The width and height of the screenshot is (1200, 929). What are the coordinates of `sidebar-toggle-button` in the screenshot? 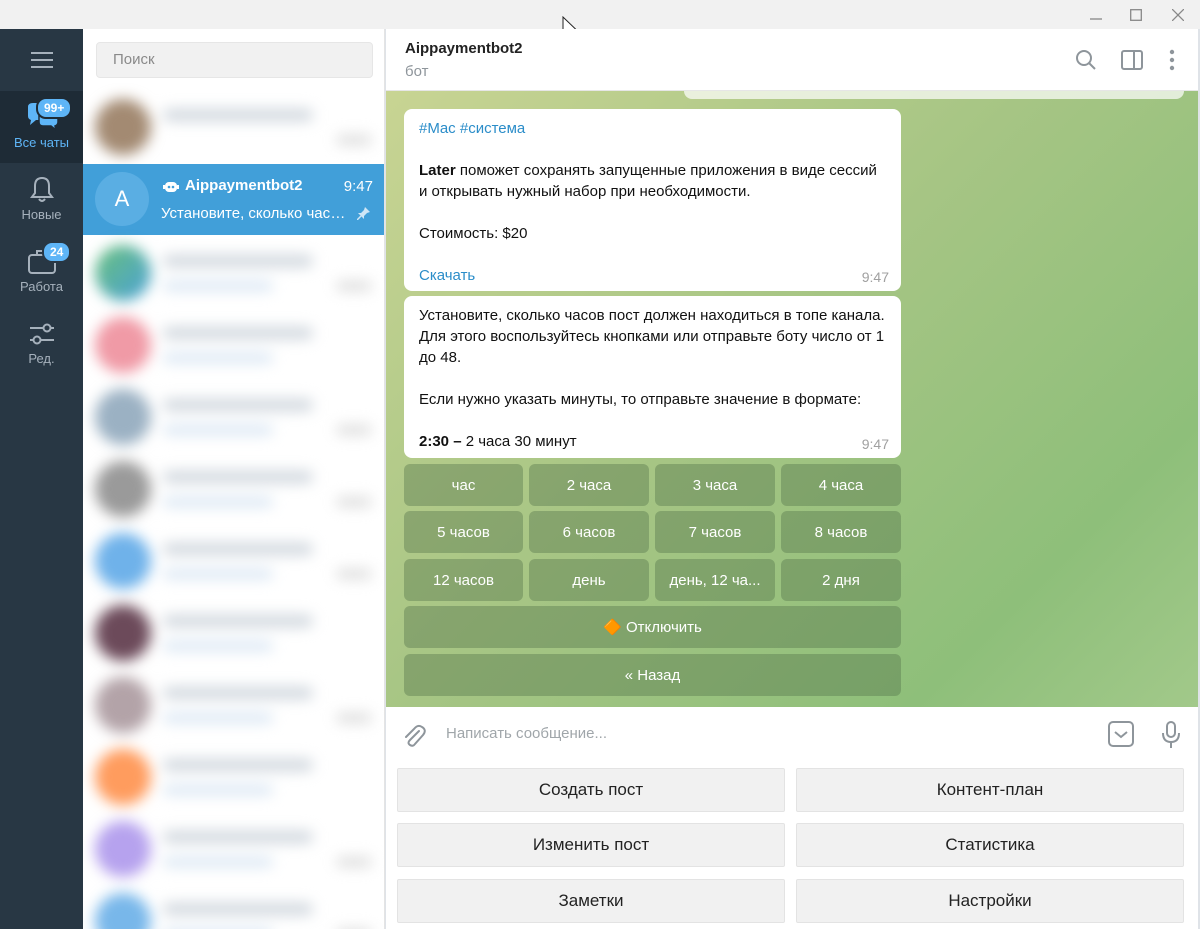 It's located at (1132, 60).